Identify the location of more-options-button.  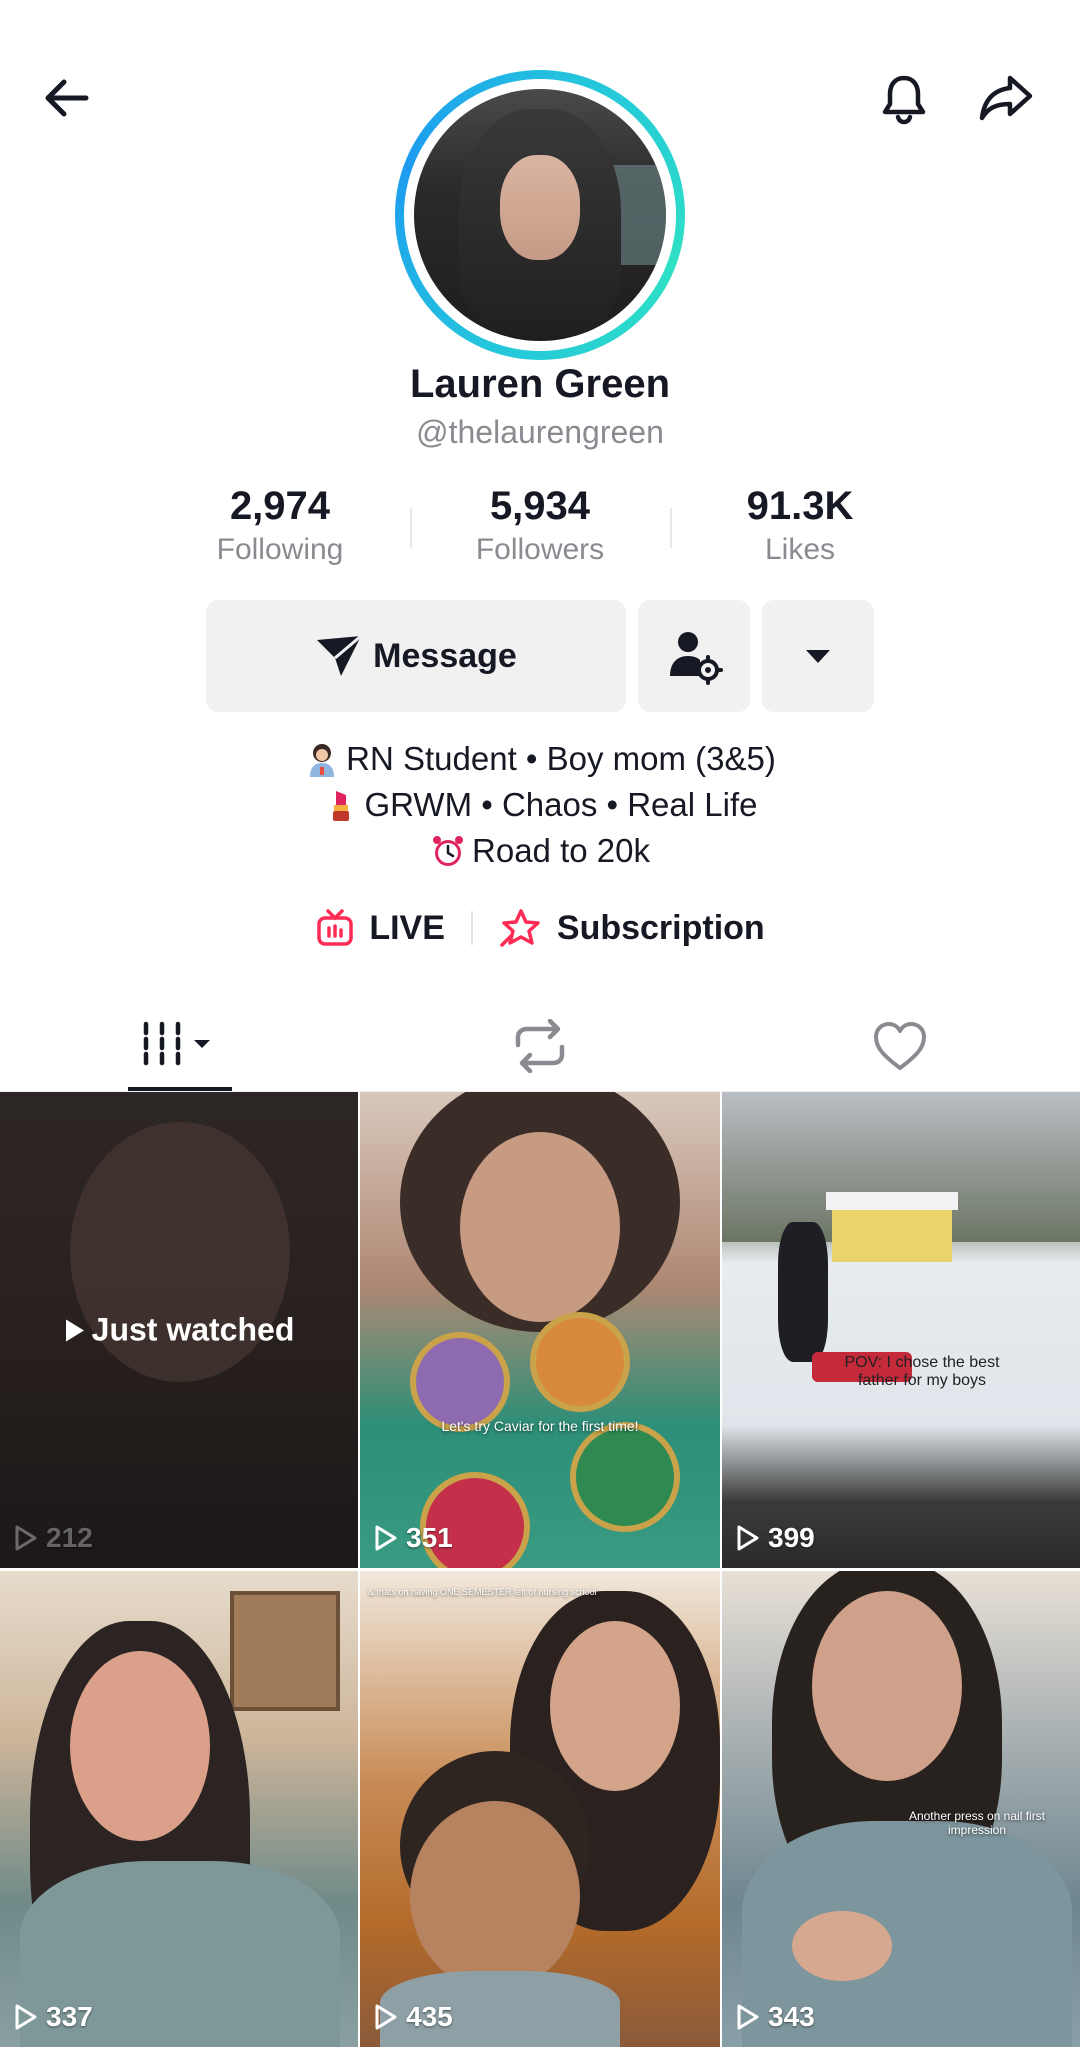
(818, 656).